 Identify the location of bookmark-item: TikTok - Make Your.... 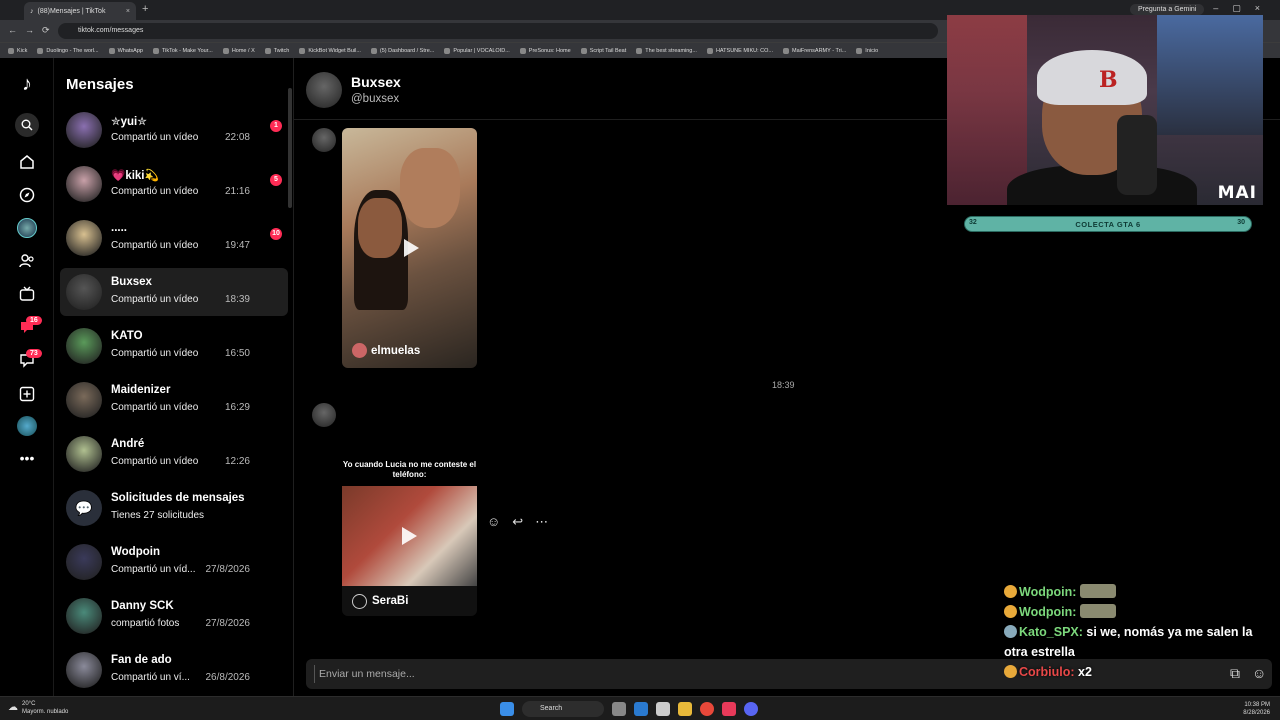
(182, 50).